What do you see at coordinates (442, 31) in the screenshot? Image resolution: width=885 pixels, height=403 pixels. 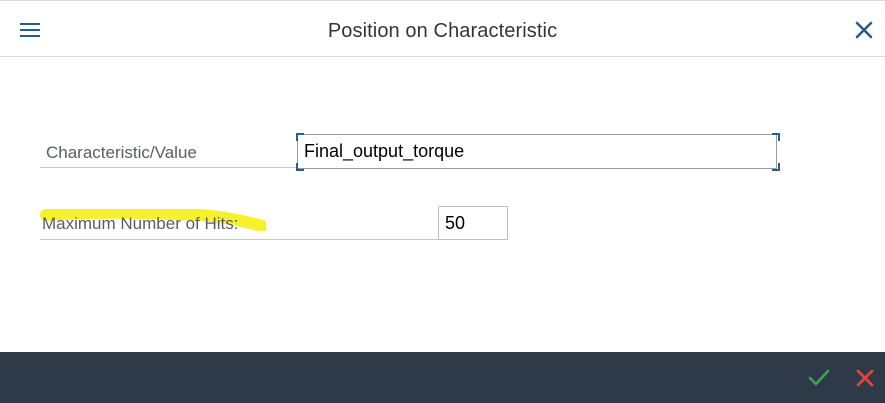 I see `dialog-title: Position on Characteristic` at bounding box center [442, 31].